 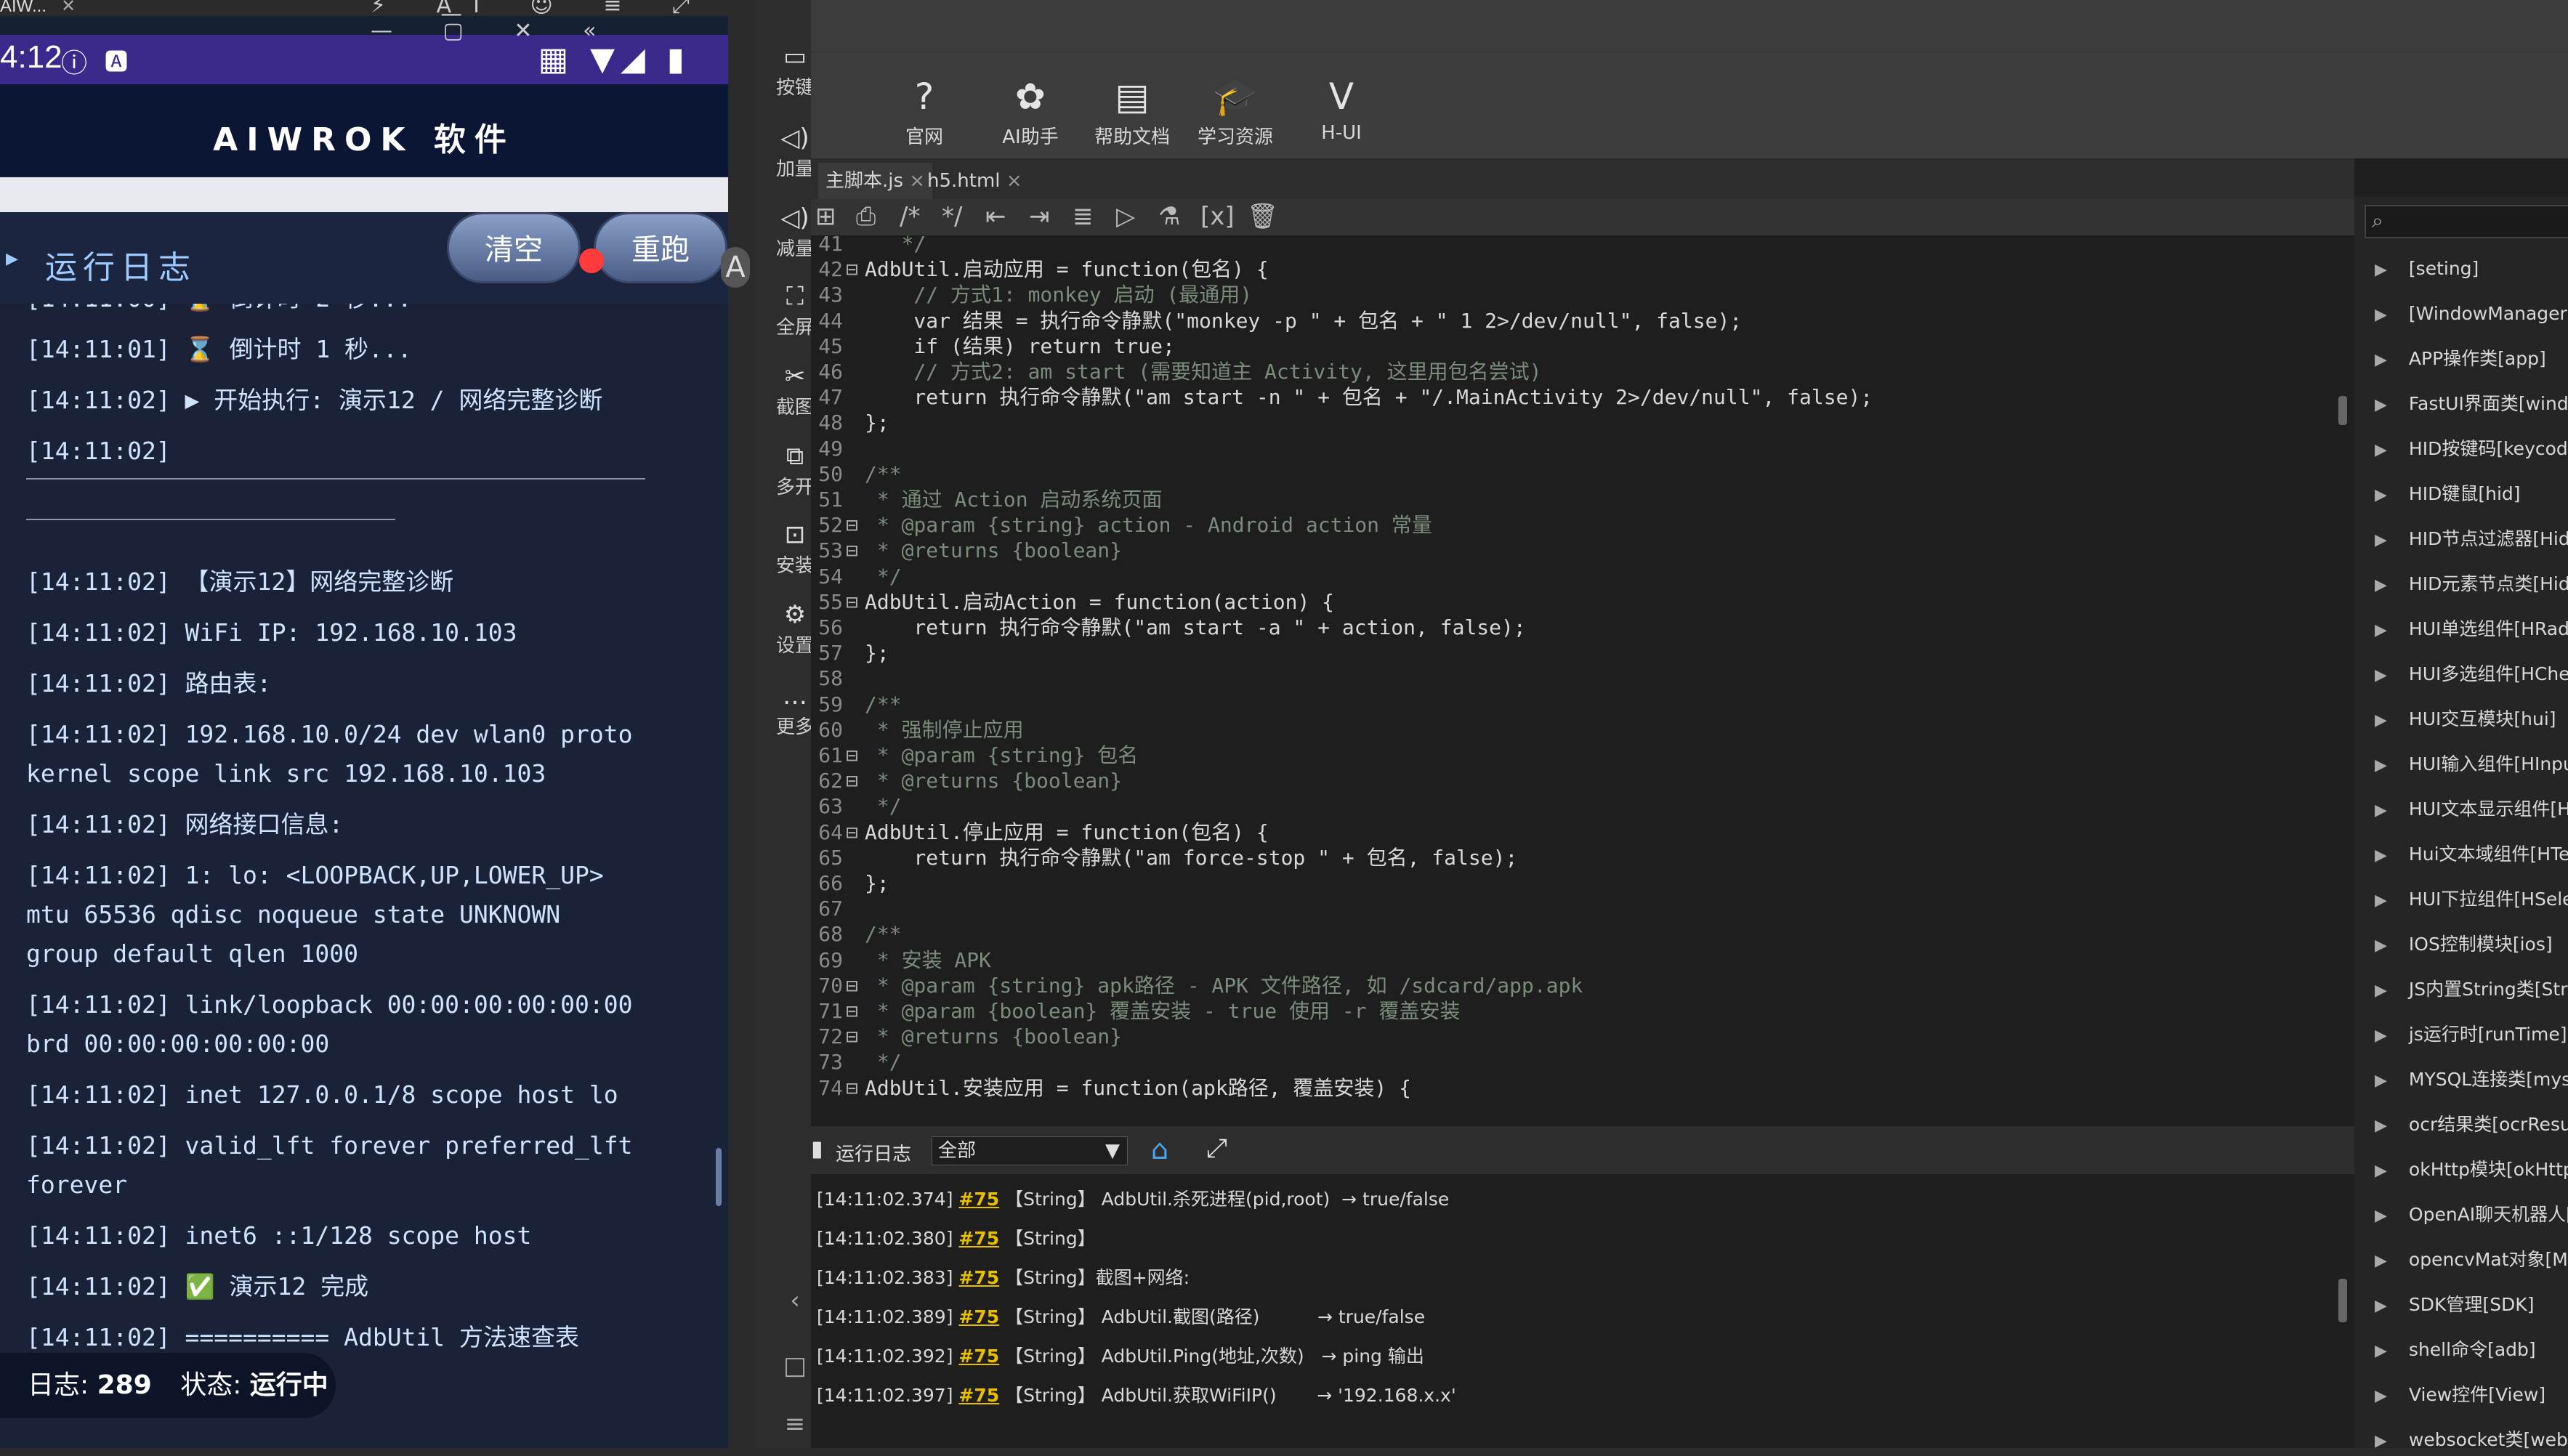 I want to click on file-tab: h5.html ×, so click(x=975, y=181).